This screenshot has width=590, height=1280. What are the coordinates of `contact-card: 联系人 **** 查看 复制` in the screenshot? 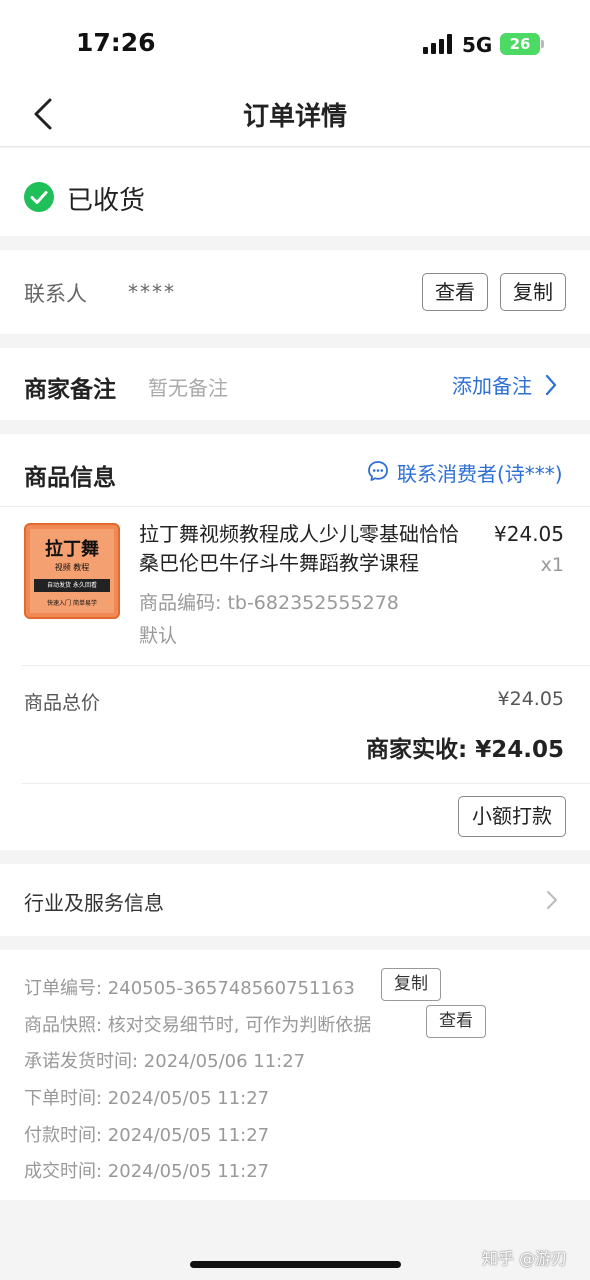 It's located at (295, 292).